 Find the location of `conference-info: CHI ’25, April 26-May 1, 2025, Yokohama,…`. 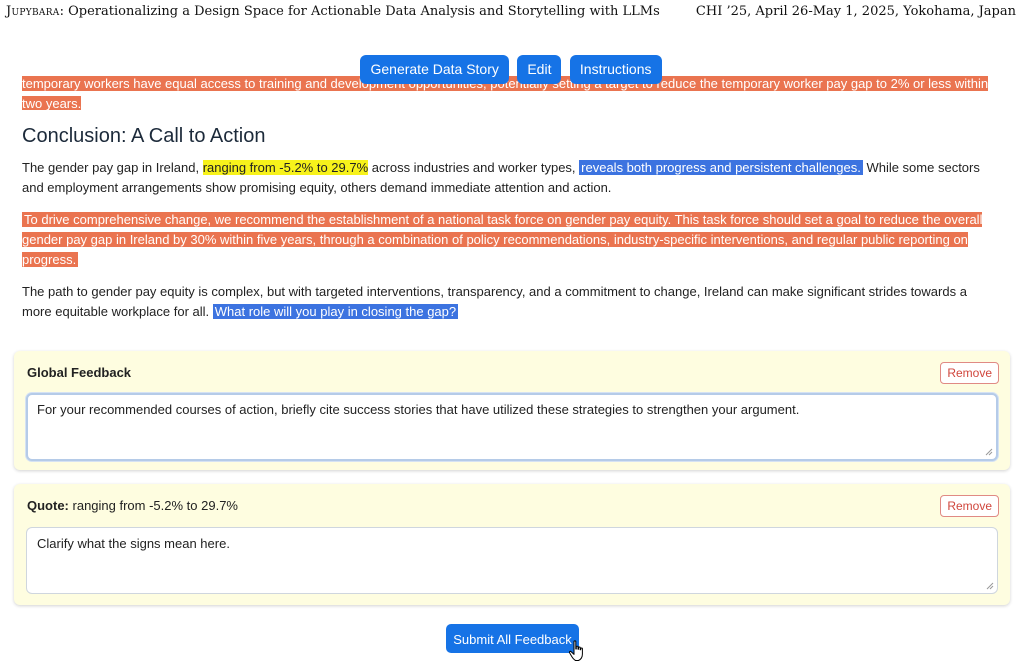

conference-info: CHI ’25, April 26-May 1, 2025, Yokohama,… is located at coordinates (855, 11).